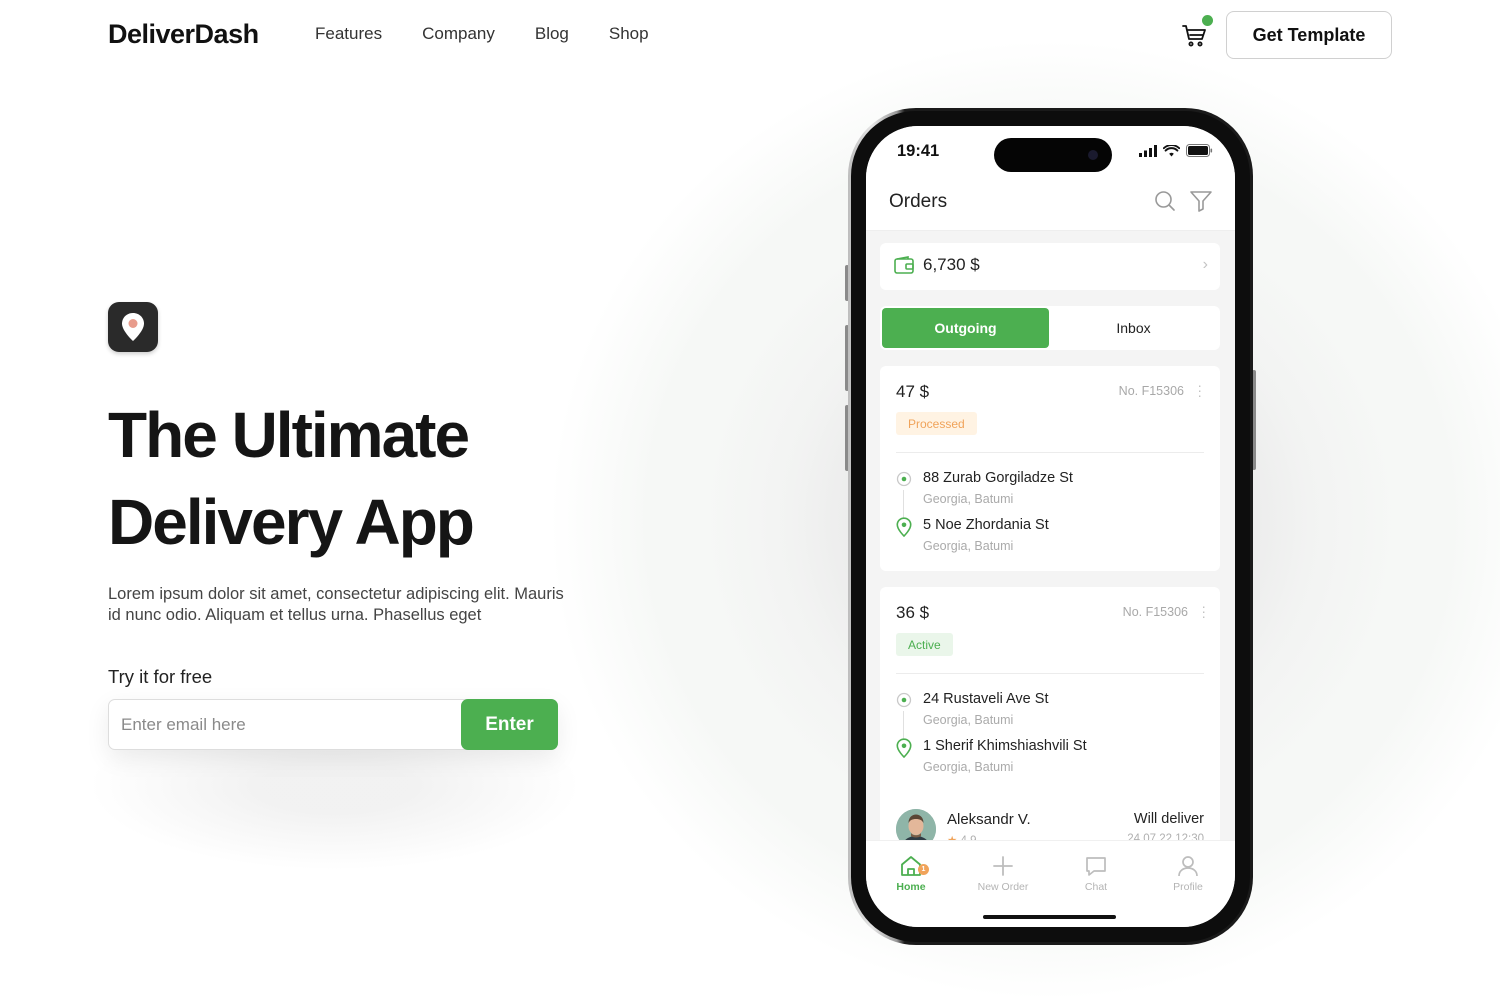 Image resolution: width=1500 pixels, height=1000 pixels. I want to click on hero-title: The Ultimate Delivery App, so click(368, 479).